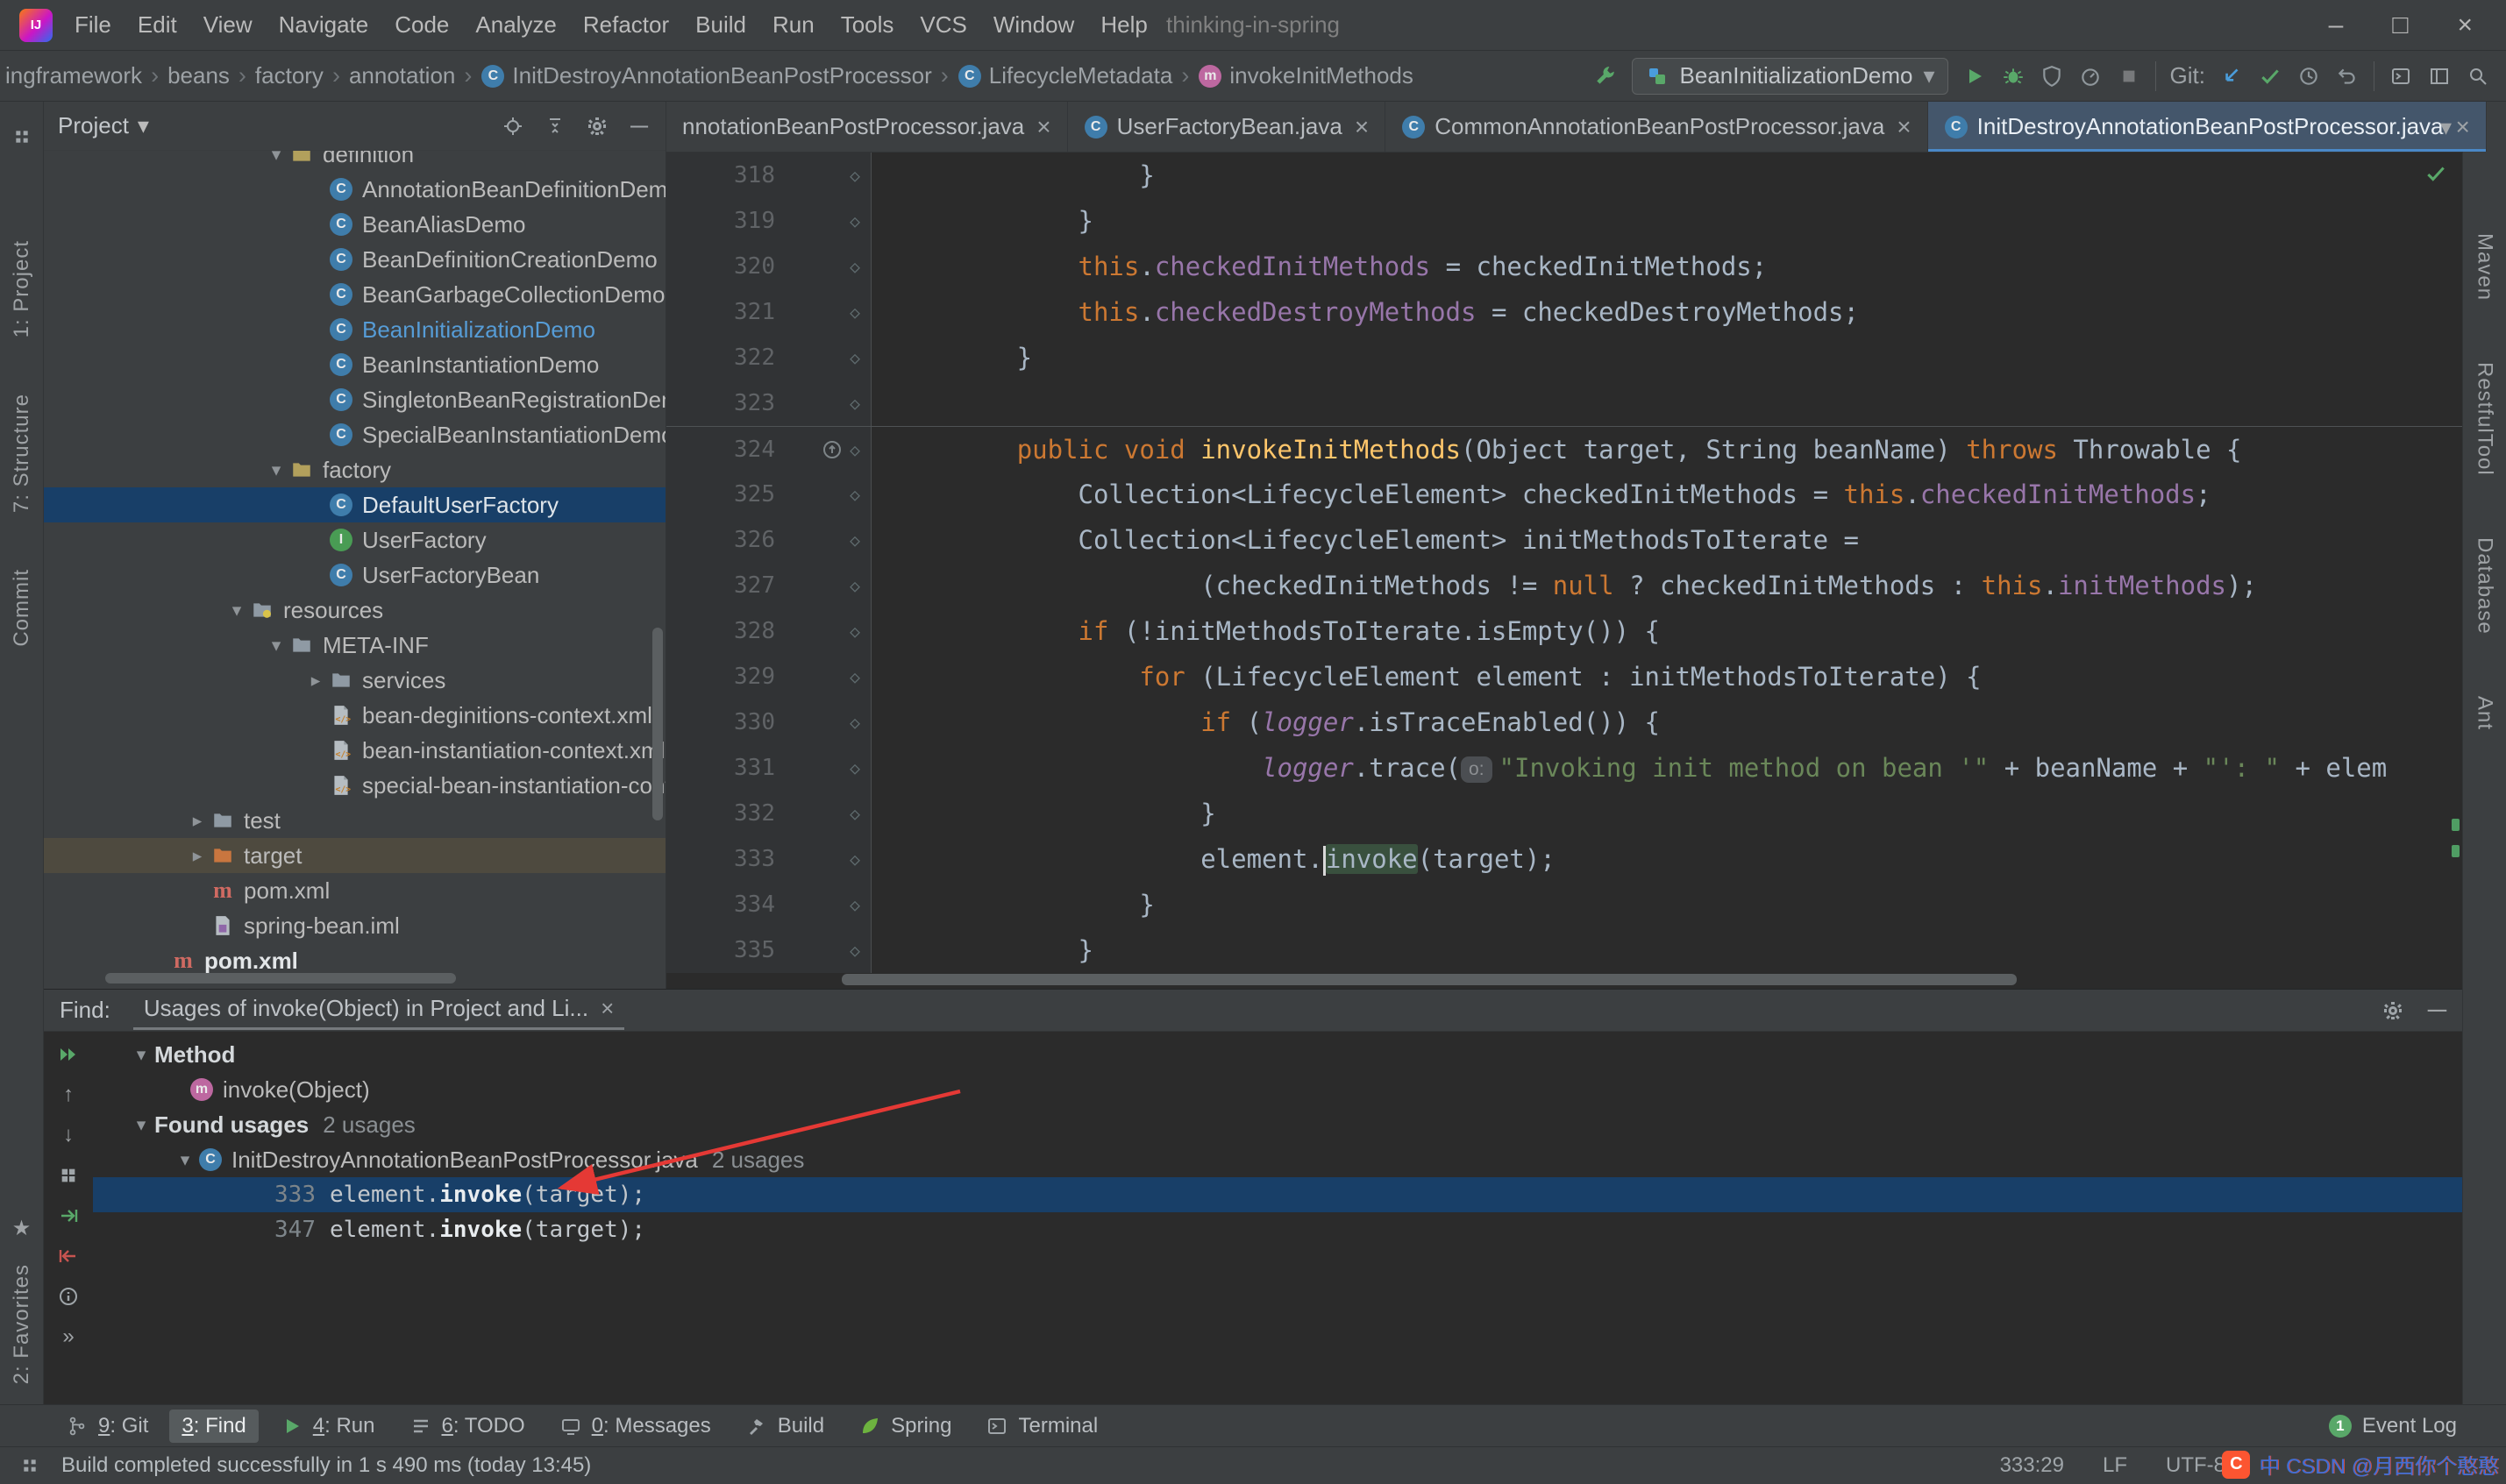 This screenshot has height=1484, width=2506. What do you see at coordinates (68, 1296) in the screenshot?
I see `info-icon` at bounding box center [68, 1296].